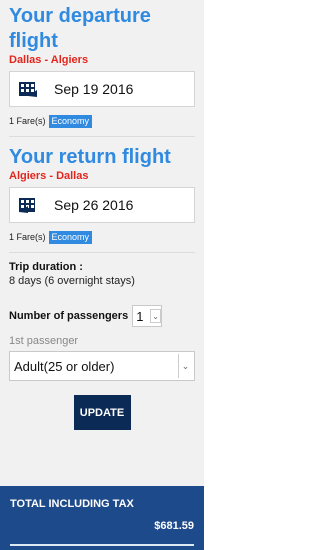  I want to click on return-fare-count: 1 Fare(s), so click(27, 237).